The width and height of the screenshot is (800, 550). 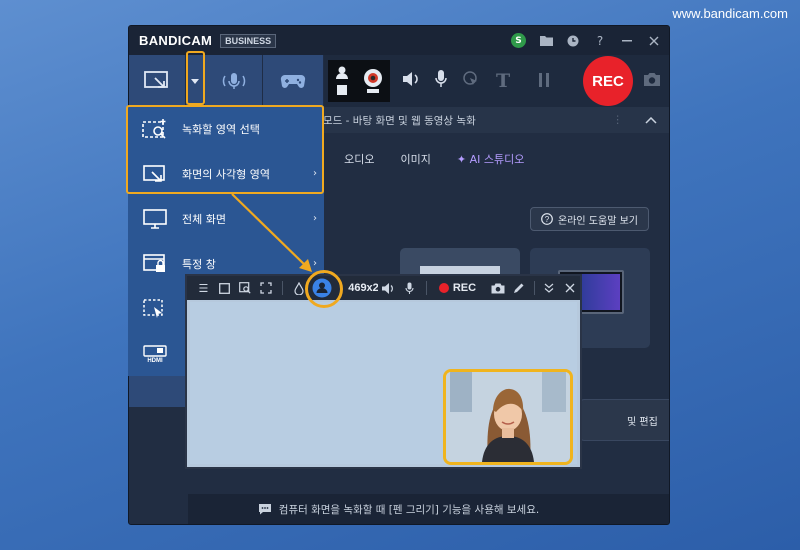 What do you see at coordinates (153, 308) in the screenshot?
I see `dashed-cursor-icon` at bounding box center [153, 308].